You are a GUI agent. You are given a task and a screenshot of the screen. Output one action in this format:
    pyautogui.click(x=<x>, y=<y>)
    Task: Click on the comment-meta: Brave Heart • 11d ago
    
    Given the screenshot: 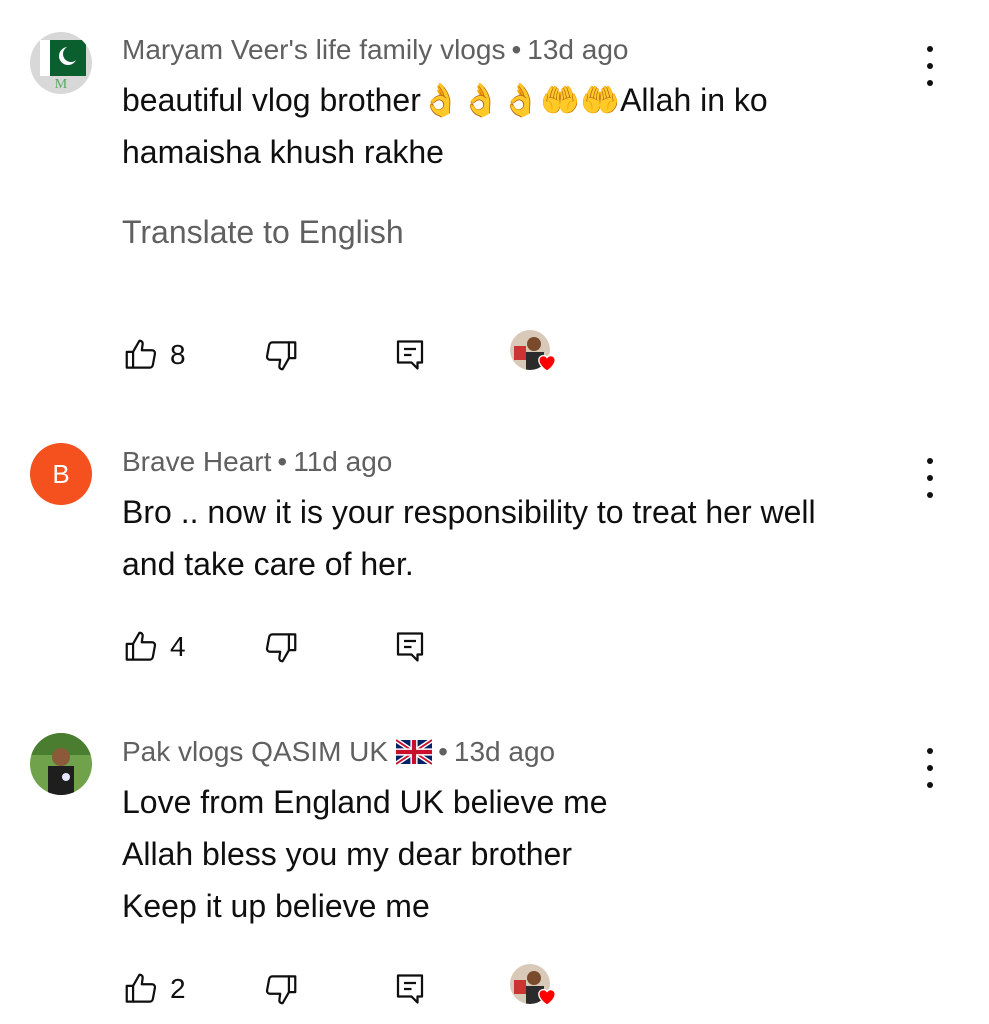 What is the action you would take?
    pyautogui.click(x=257, y=462)
    